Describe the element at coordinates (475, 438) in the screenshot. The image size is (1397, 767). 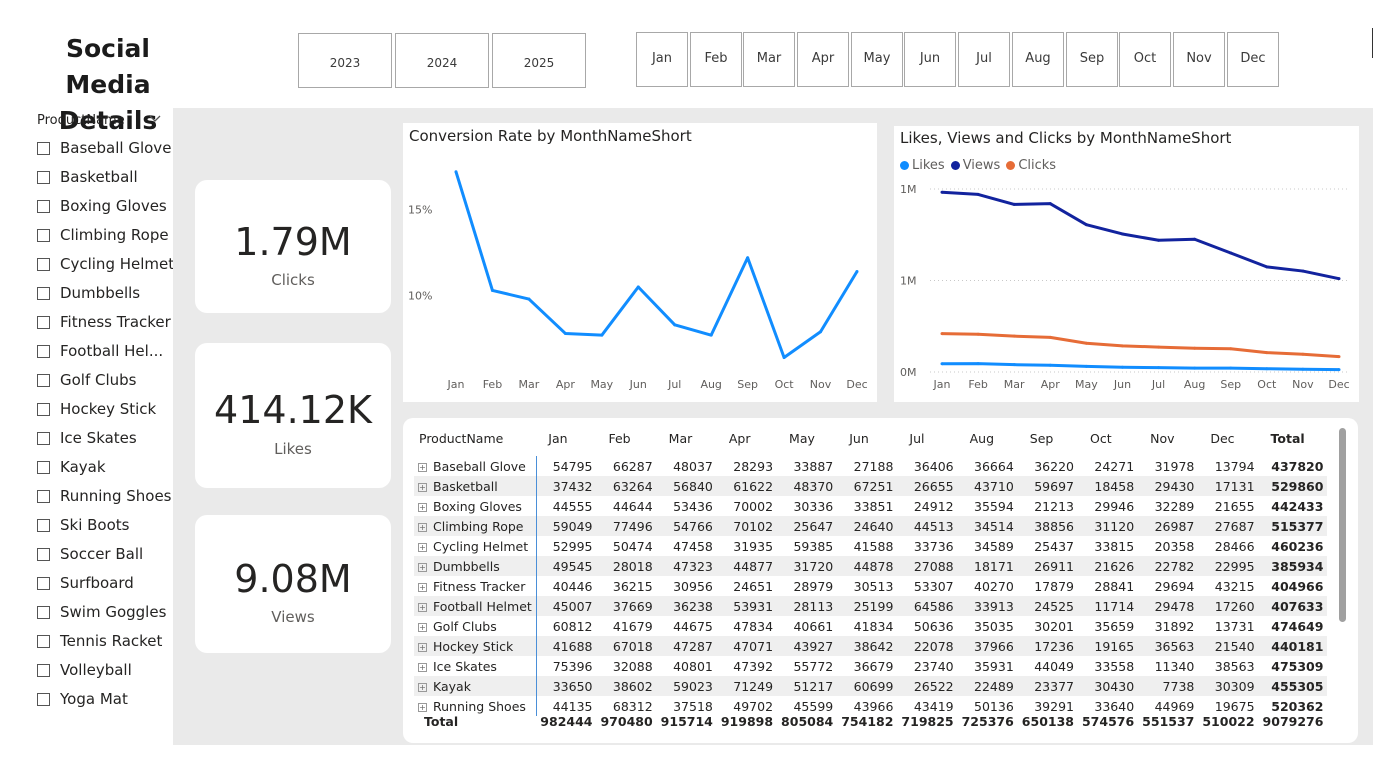
I see `matrix-header-productname: ProductName` at that location.